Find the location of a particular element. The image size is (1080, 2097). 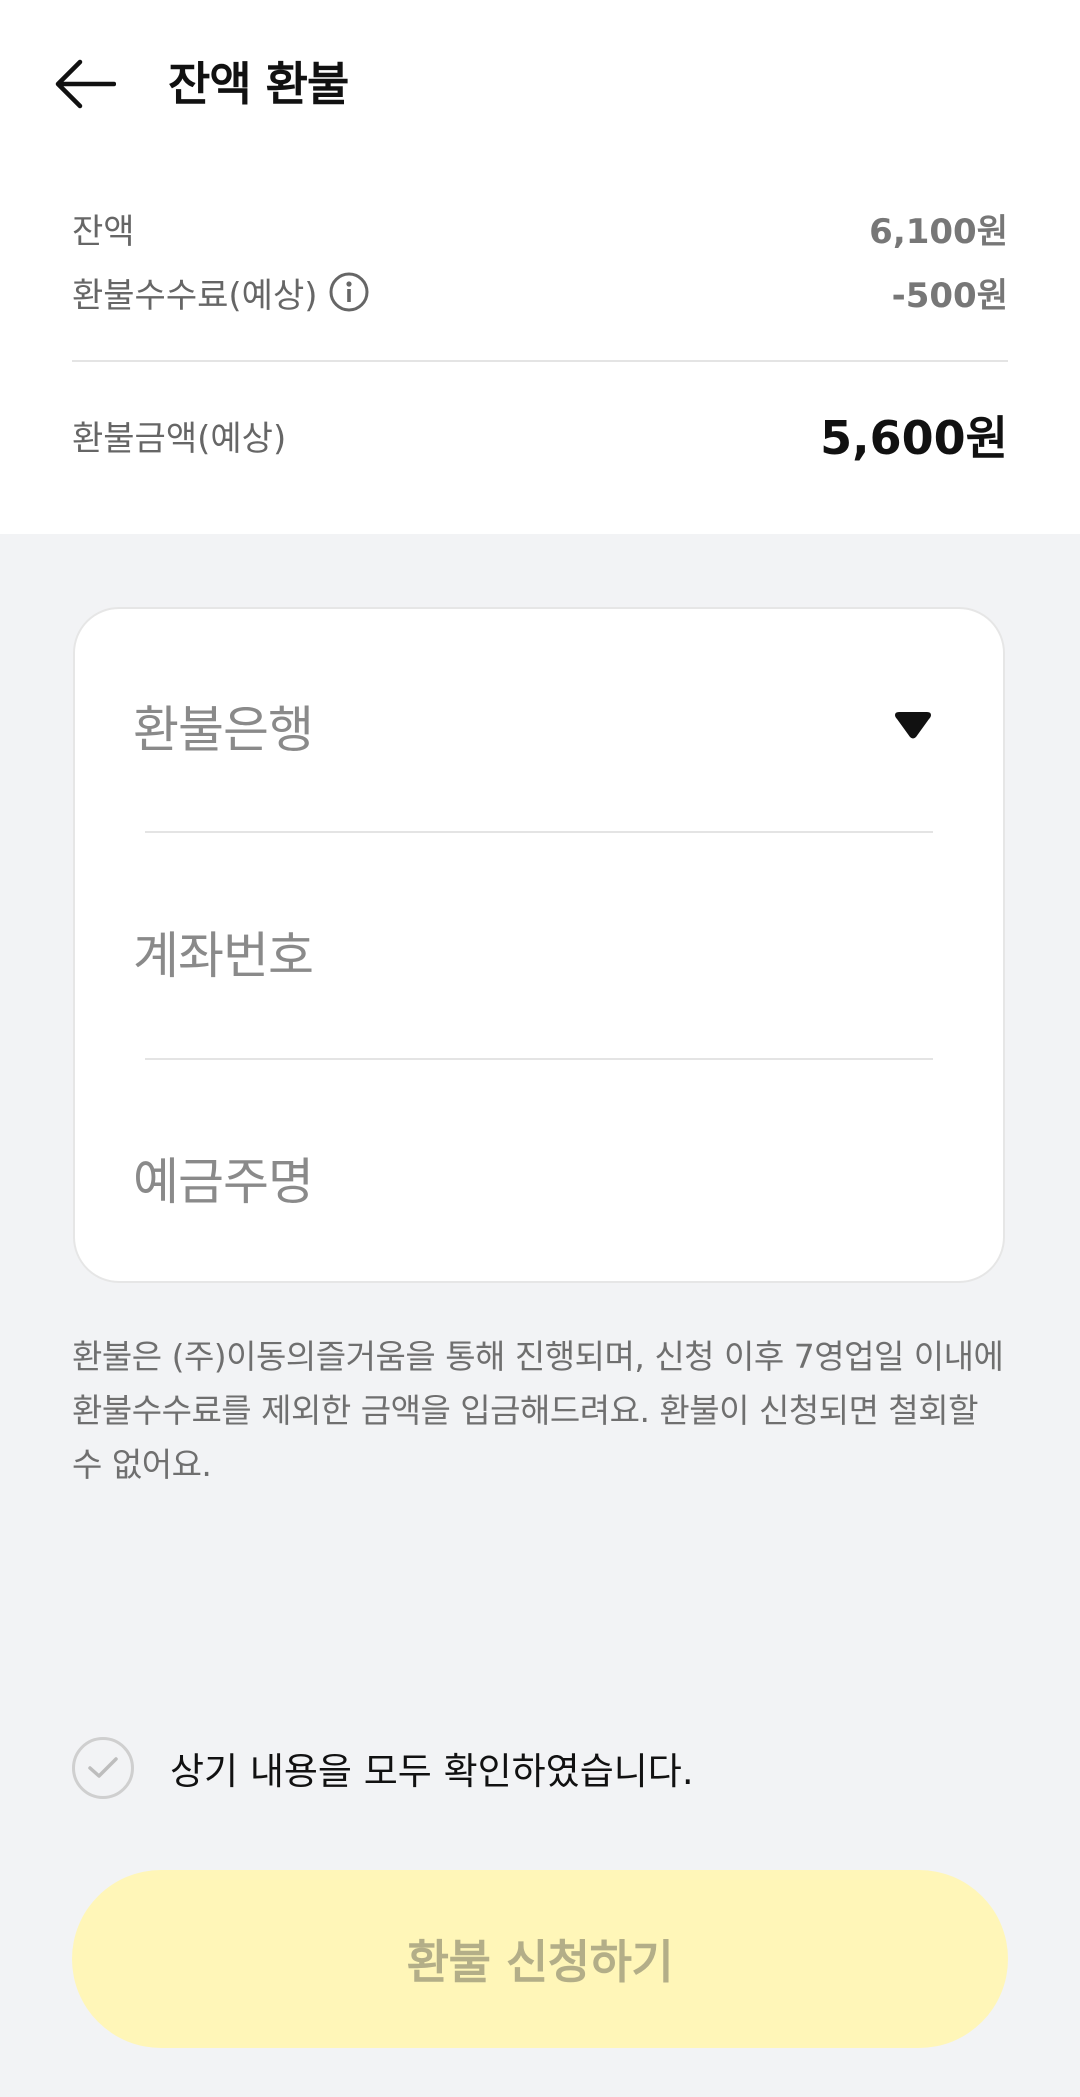

submit-refund-button: 환불 신청하기 is located at coordinates (540, 1959).